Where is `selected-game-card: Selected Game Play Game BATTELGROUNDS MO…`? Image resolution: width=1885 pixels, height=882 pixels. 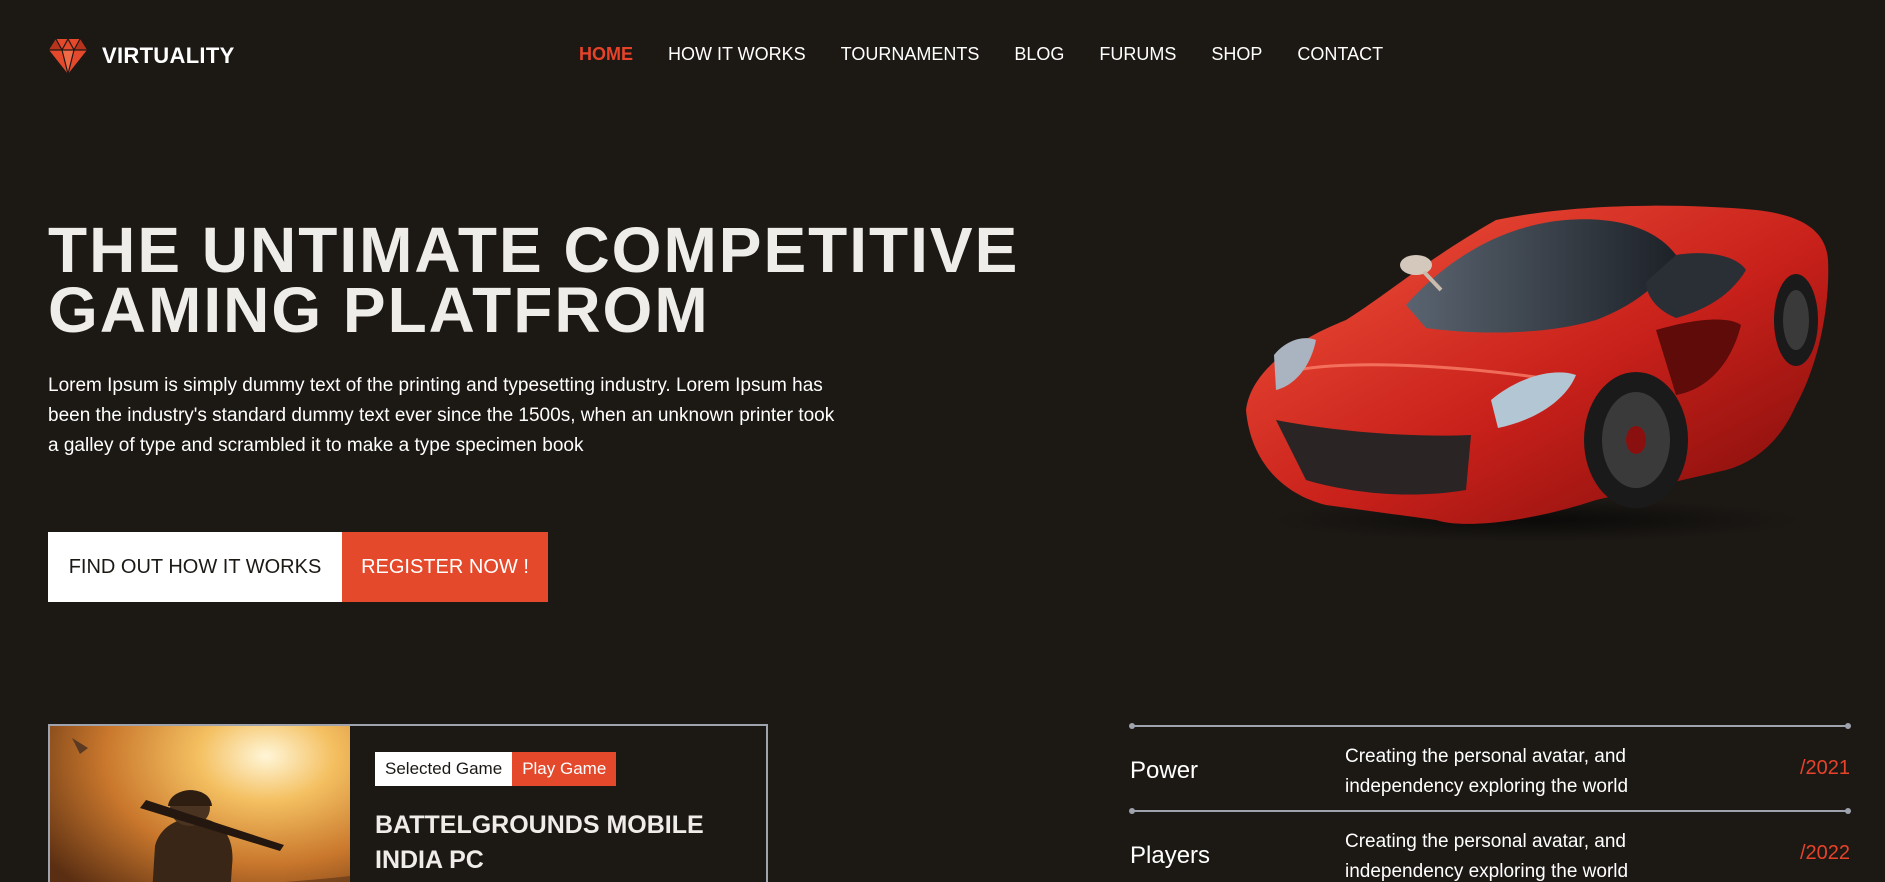 selected-game-card: Selected Game Play Game BATTELGROUNDS MO… is located at coordinates (408, 803).